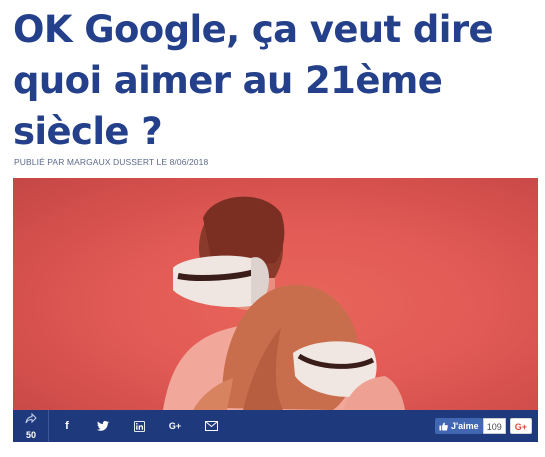  I want to click on google-plus-icon: G+, so click(175, 426).